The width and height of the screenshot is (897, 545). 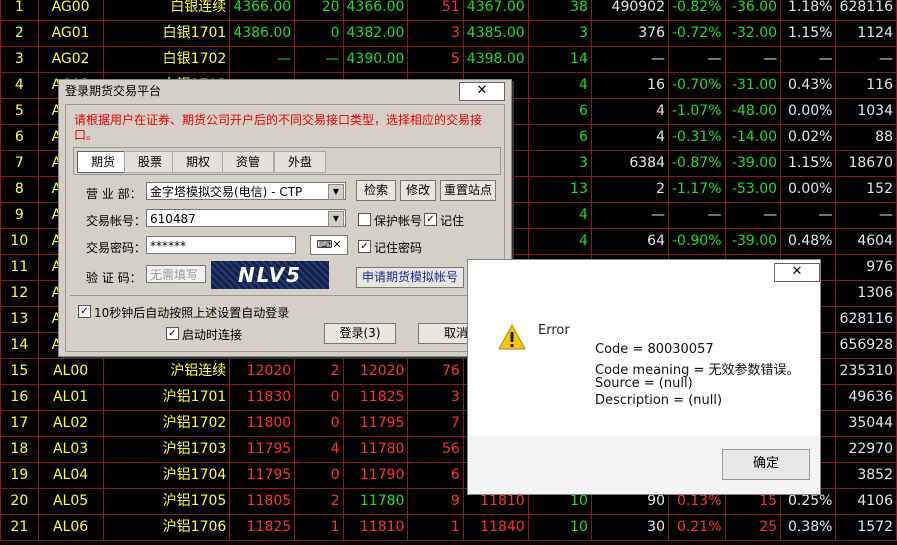 I want to click on cell-askvol: 38, so click(x=559, y=10).